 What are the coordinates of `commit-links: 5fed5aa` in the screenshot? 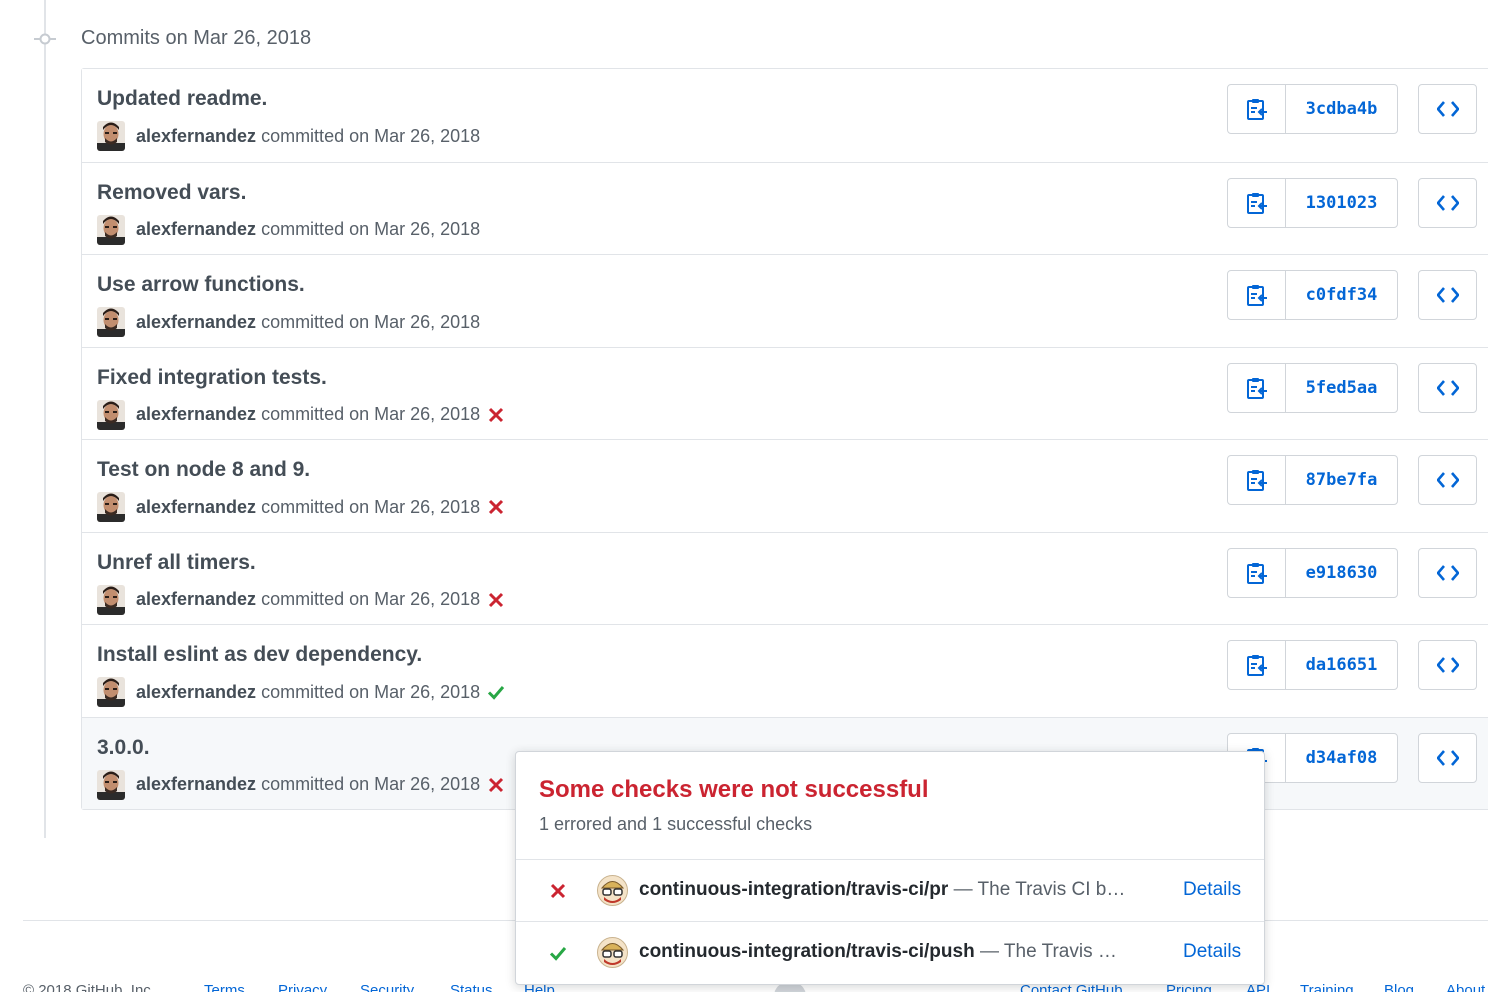 It's located at (1312, 387).